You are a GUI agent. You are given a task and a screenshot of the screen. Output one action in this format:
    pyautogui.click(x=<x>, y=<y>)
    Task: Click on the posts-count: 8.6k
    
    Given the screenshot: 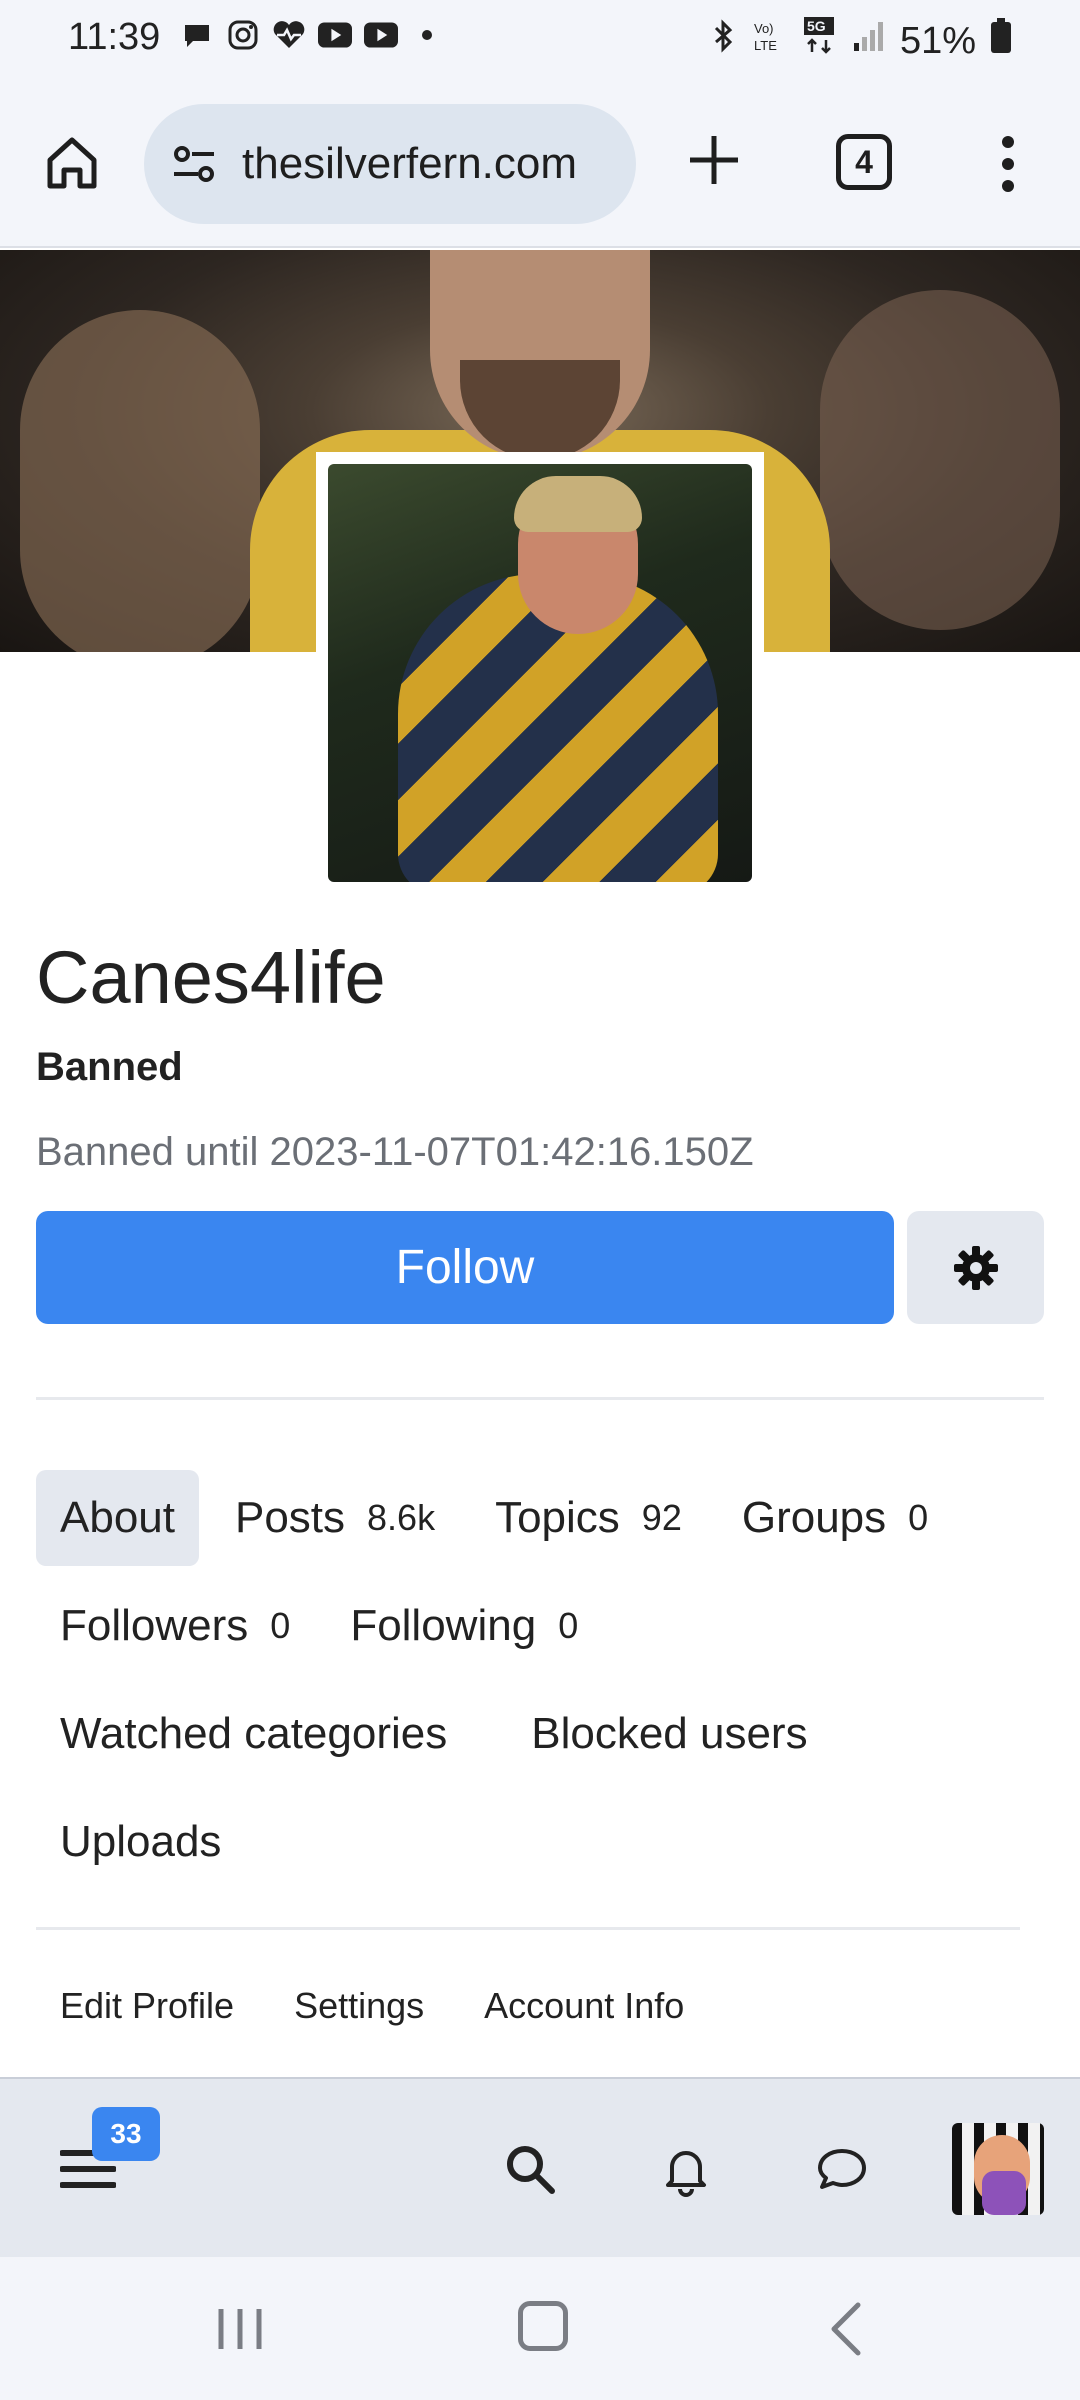 What is the action you would take?
    pyautogui.click(x=401, y=1517)
    